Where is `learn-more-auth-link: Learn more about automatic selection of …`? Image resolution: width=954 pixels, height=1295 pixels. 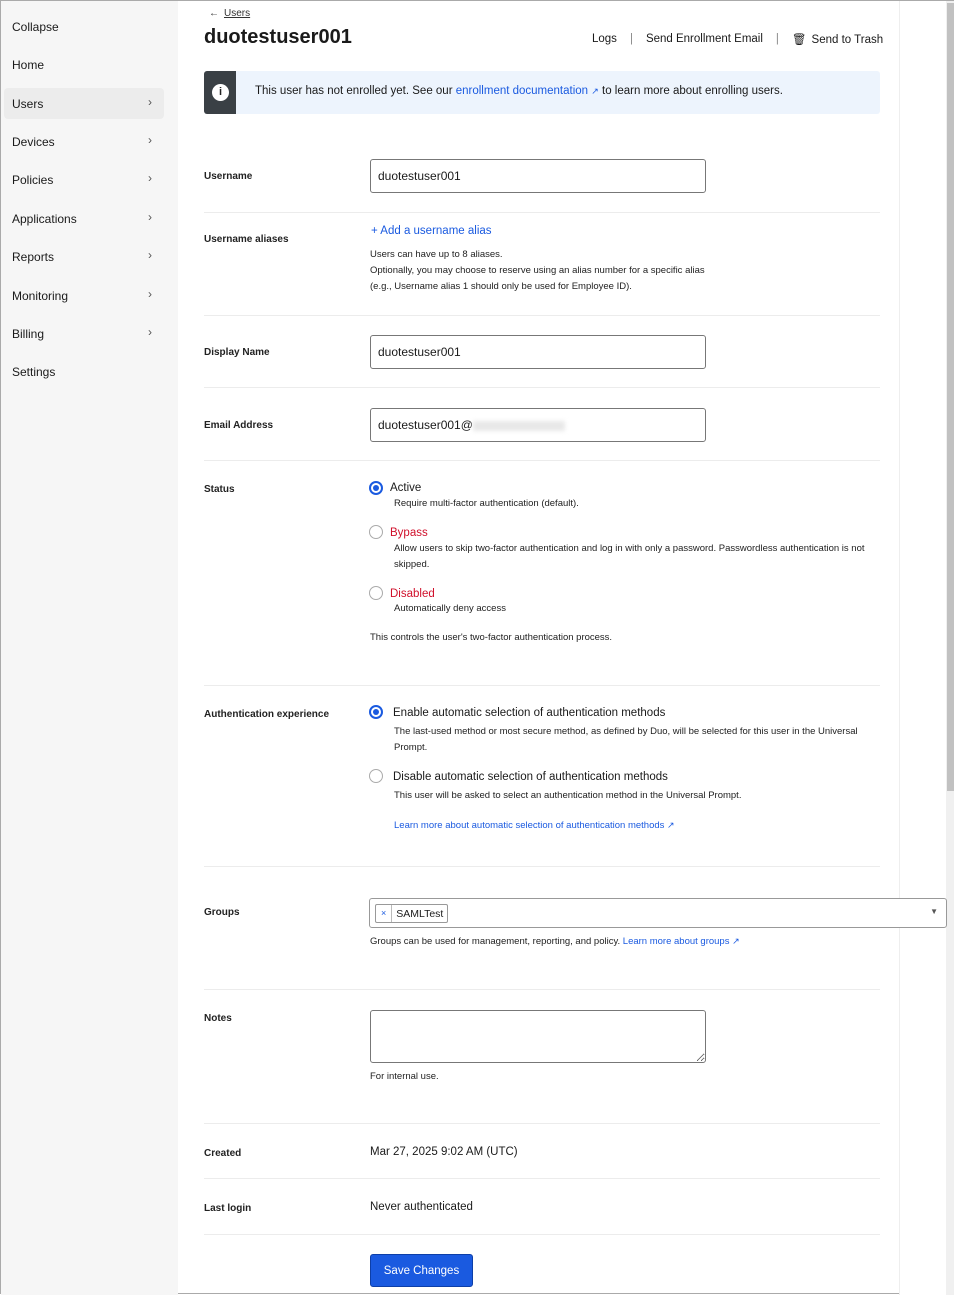
learn-more-auth-link: Learn more about automatic selection of … is located at coordinates (534, 825).